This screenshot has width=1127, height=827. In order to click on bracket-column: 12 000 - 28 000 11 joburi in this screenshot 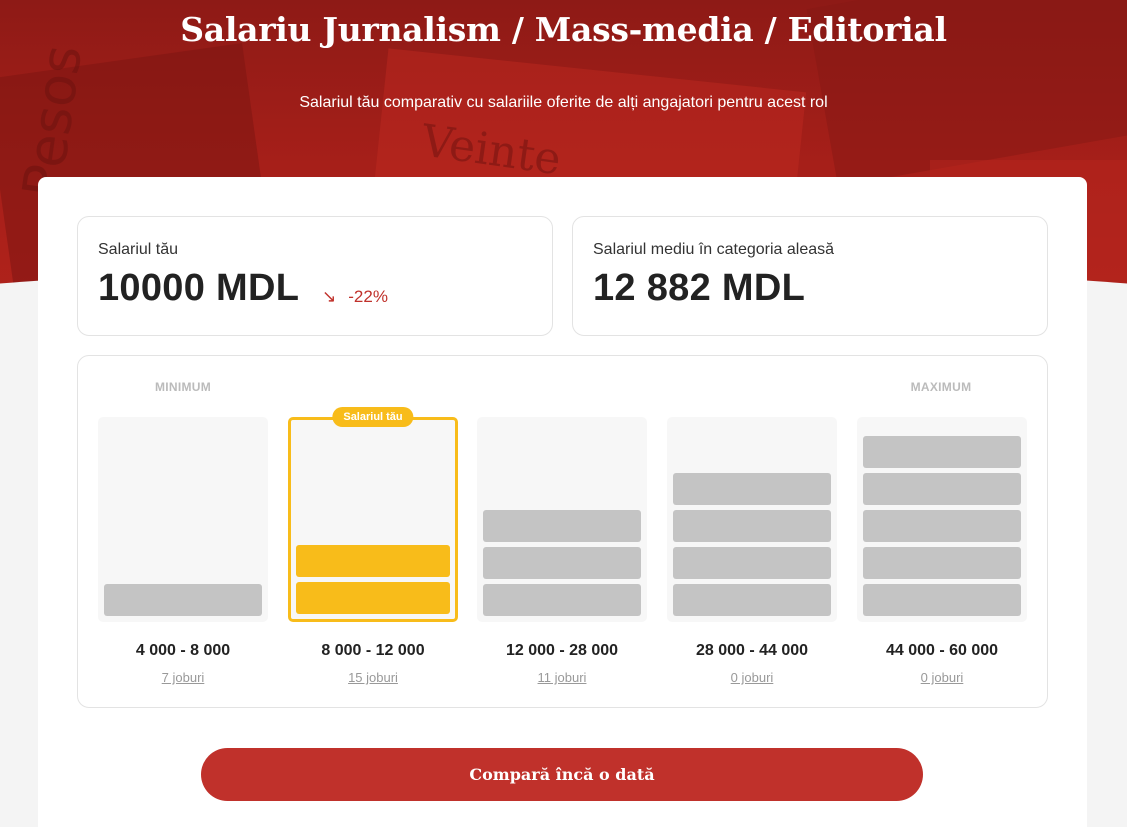, I will do `click(562, 551)`.